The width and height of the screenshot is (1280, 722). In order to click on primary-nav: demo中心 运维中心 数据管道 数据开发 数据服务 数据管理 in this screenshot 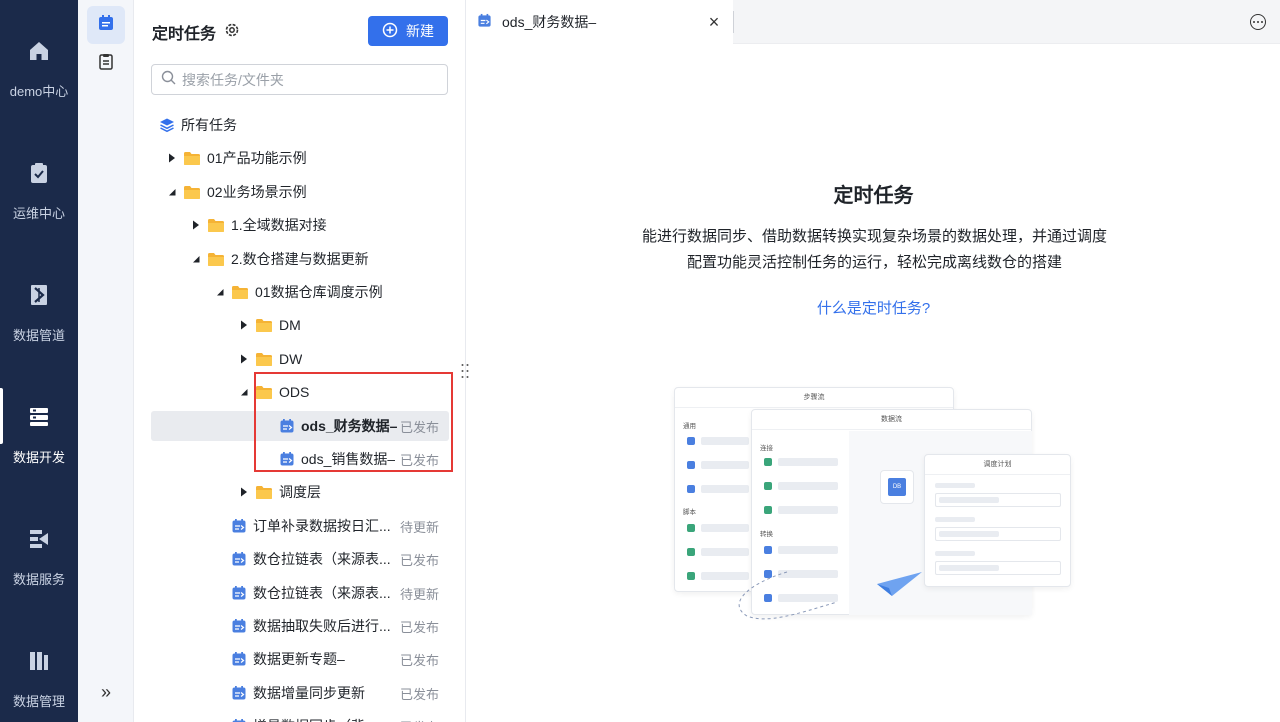, I will do `click(39, 361)`.